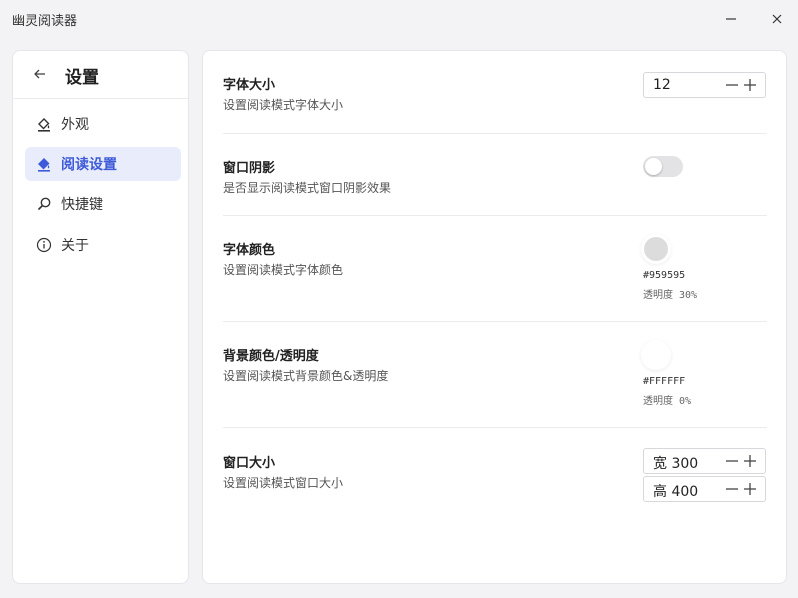 This screenshot has height=598, width=798. I want to click on font-size-stepper: 12, so click(704, 85).